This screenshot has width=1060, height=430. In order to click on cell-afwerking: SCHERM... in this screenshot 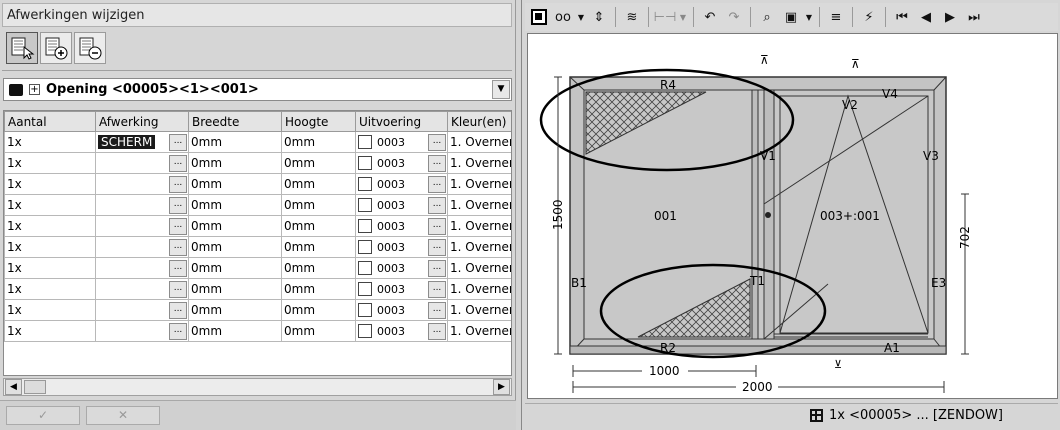, I will do `click(142, 142)`.